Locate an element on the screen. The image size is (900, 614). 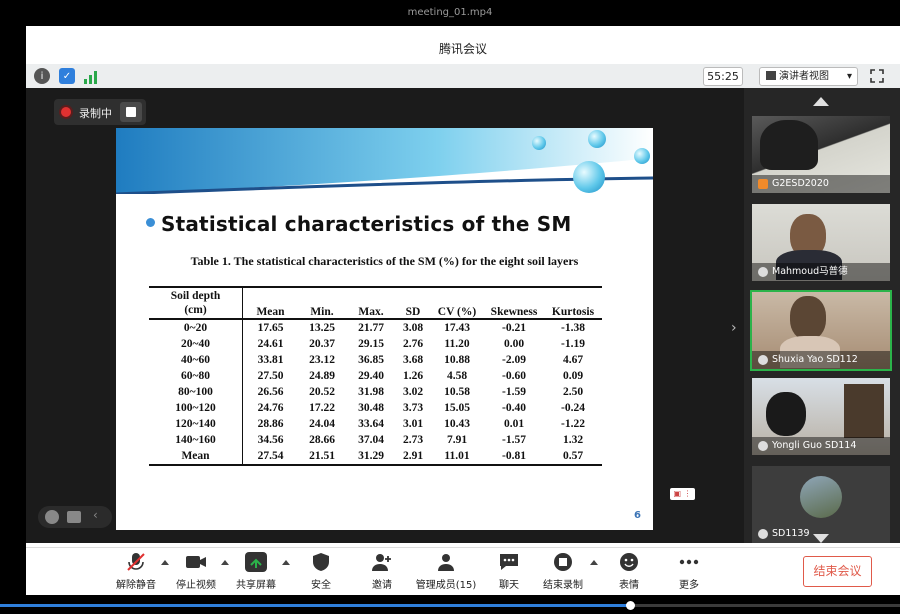
fullscreen-icon is located at coordinates (877, 75).